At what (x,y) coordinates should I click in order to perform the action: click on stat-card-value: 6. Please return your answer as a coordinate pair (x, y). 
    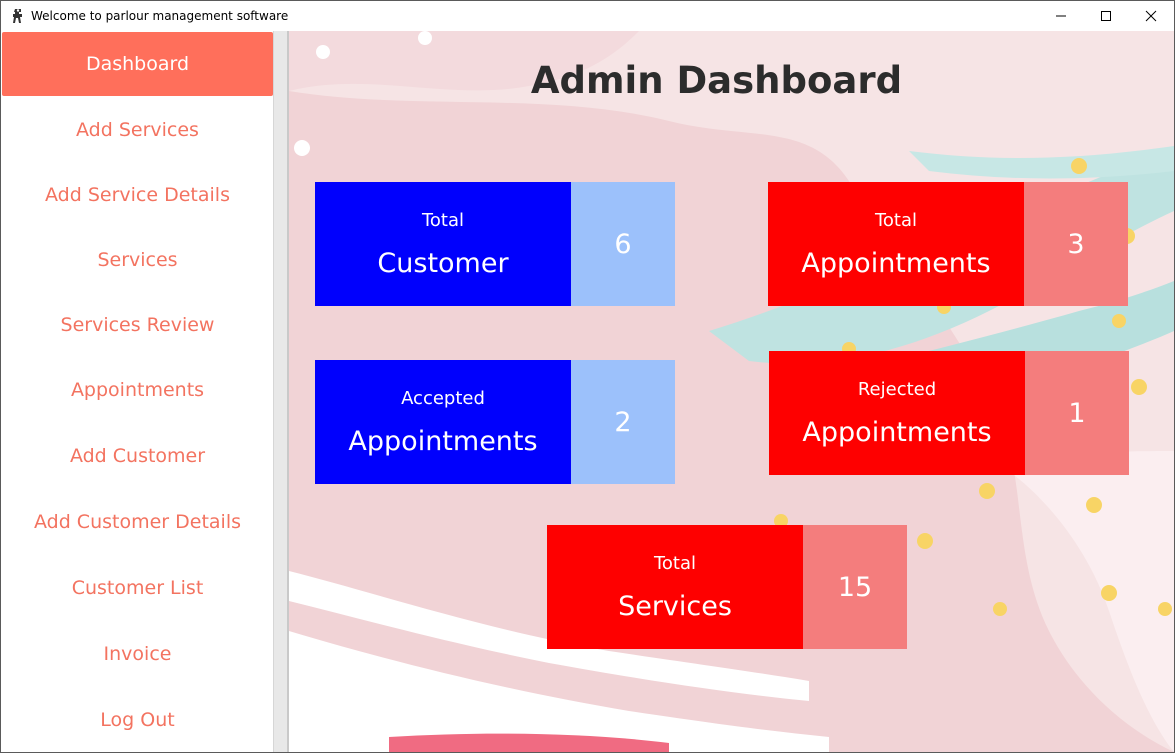
    Looking at the image, I should click on (623, 244).